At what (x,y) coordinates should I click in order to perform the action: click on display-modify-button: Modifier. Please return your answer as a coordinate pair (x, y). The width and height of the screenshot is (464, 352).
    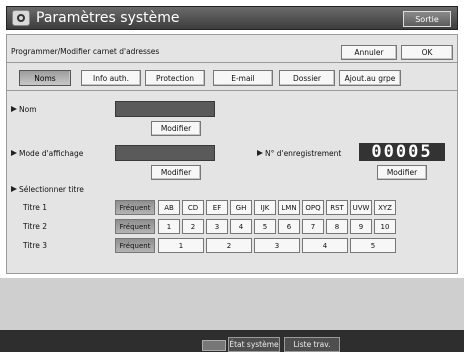
    Looking at the image, I should click on (176, 172).